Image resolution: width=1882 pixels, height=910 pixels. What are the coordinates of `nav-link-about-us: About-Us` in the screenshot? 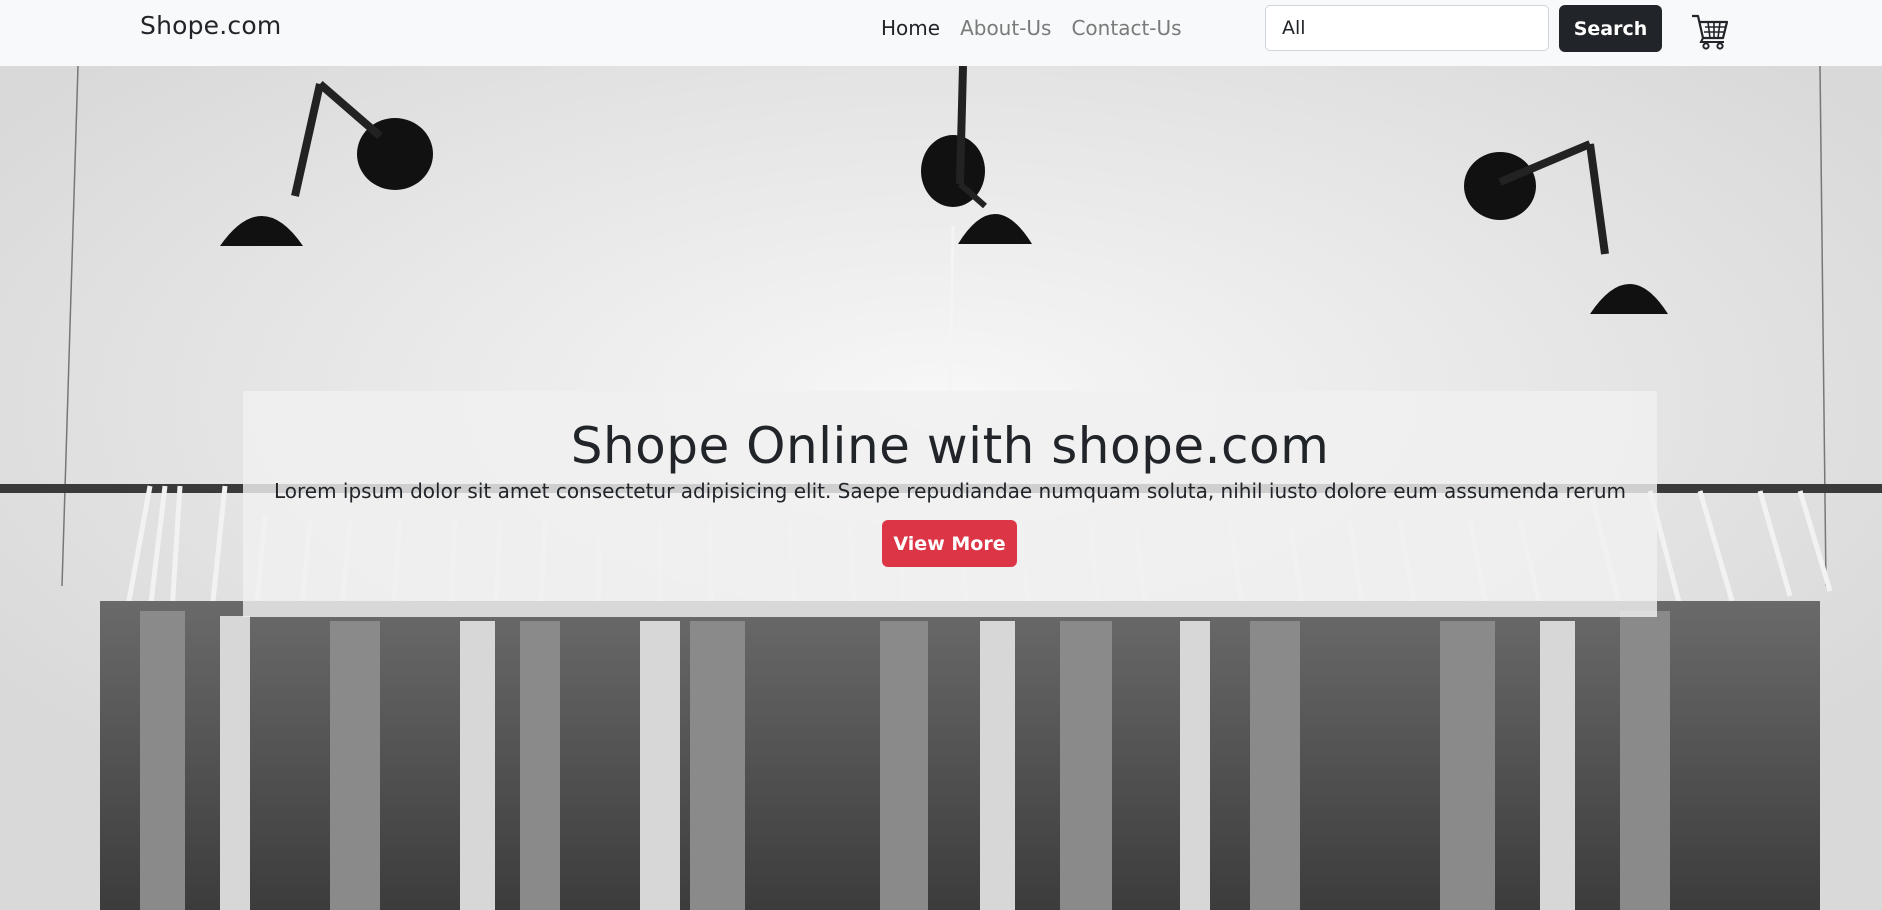 It's located at (1005, 28).